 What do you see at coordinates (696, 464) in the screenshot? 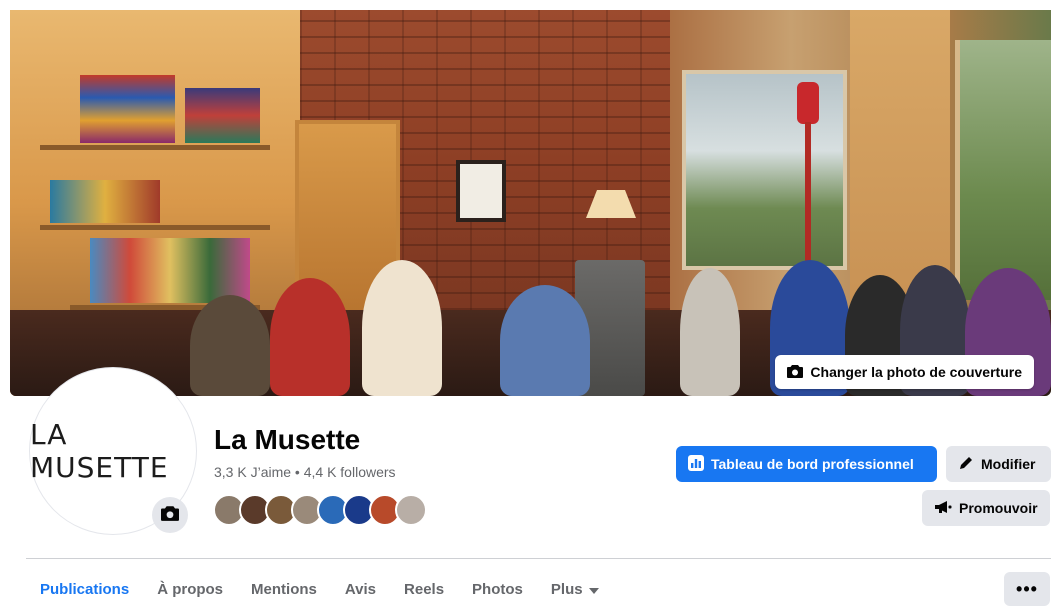
I see `bar-chart-icon` at bounding box center [696, 464].